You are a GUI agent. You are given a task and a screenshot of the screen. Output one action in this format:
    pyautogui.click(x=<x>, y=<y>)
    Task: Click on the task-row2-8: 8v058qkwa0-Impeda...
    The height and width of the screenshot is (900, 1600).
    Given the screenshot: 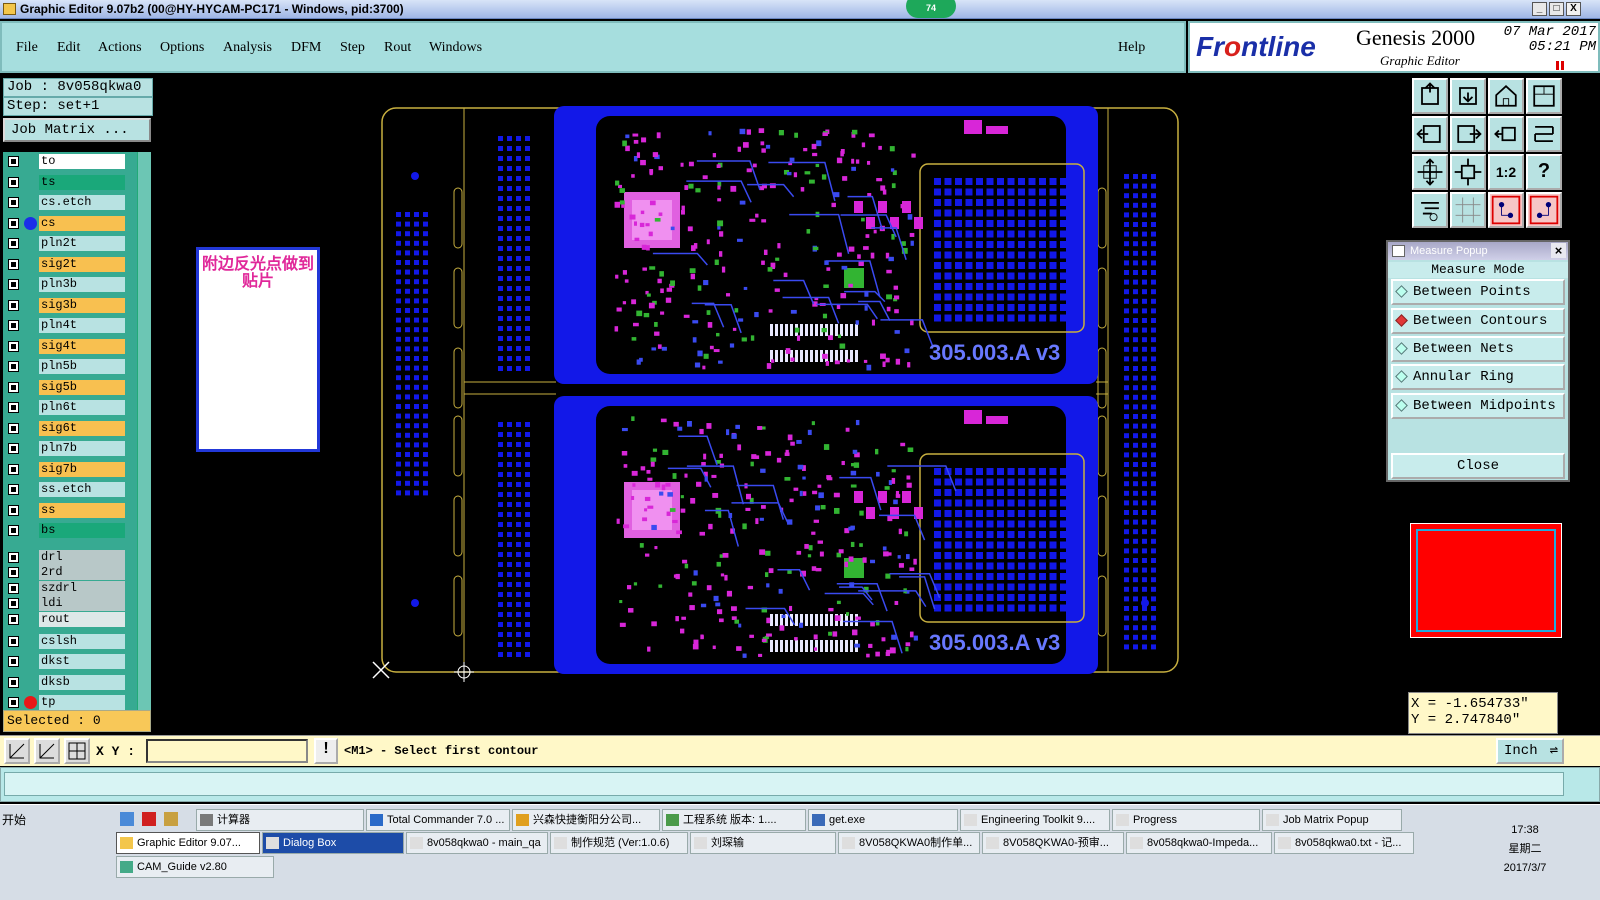 What is the action you would take?
    pyautogui.click(x=1199, y=843)
    